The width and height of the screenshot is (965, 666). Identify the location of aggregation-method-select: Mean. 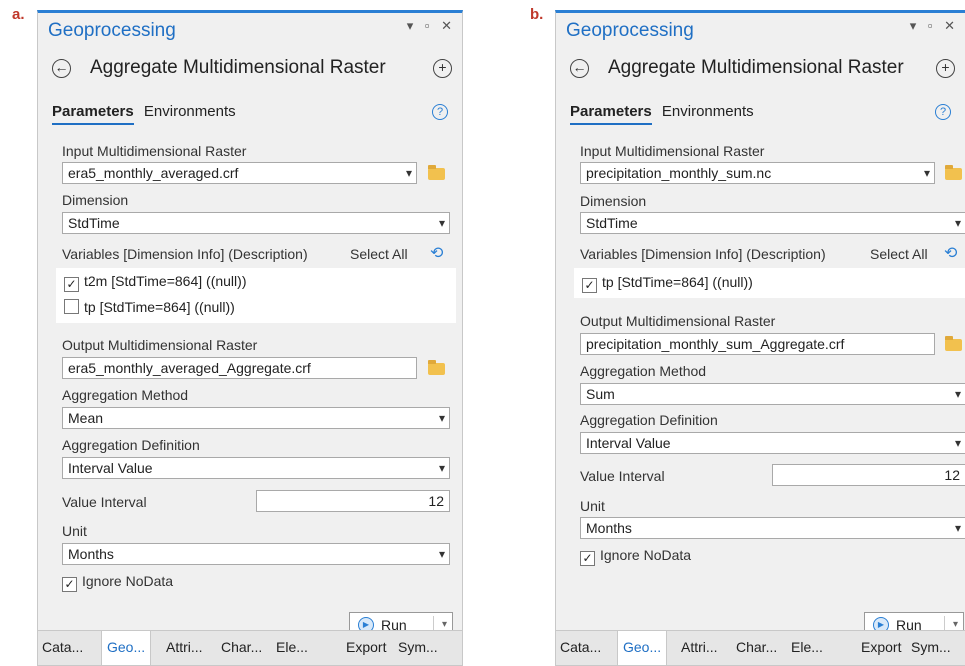
(256, 418).